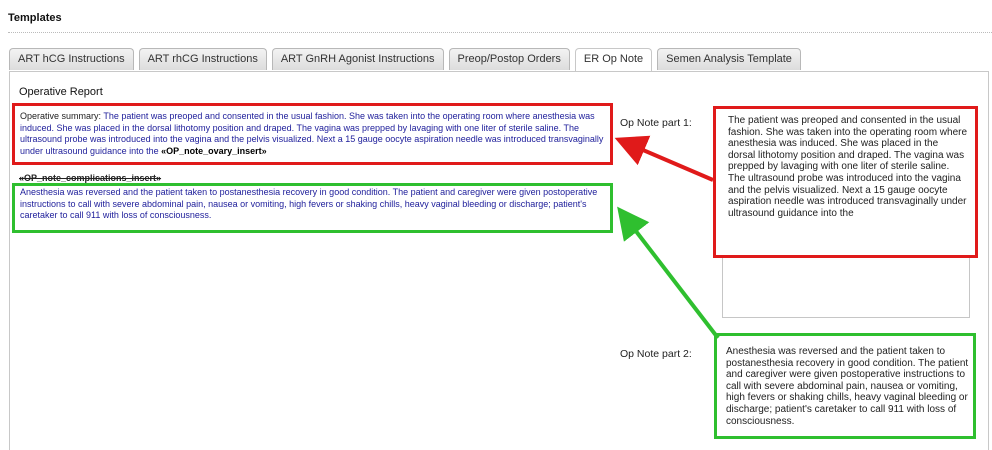 The width and height of the screenshot is (992, 450). I want to click on annotation-arrows, so click(667, 237).